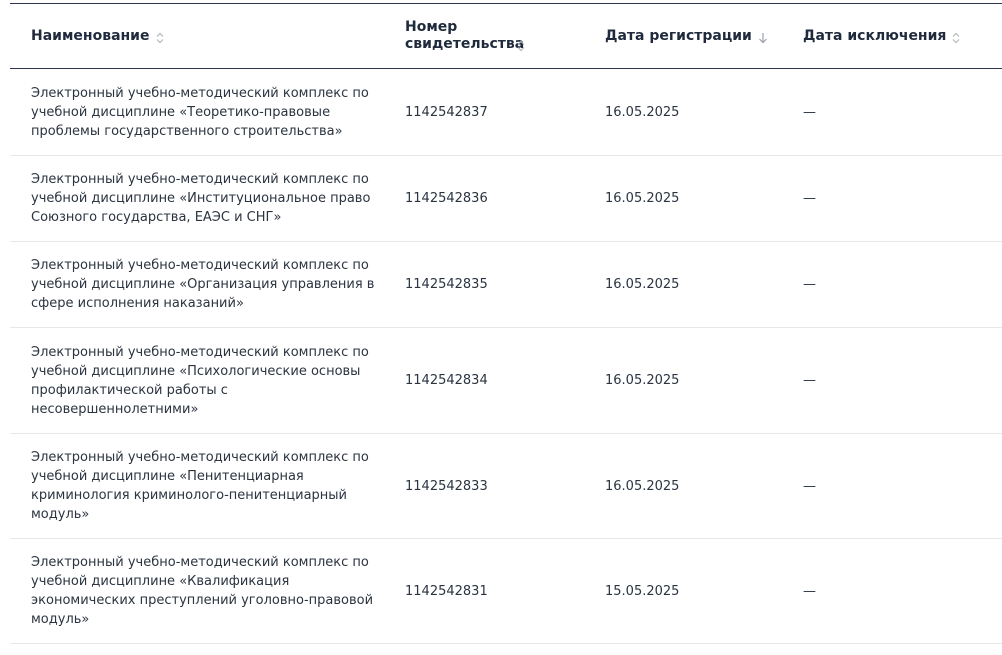 The image size is (1002, 655). What do you see at coordinates (446, 486) in the screenshot?
I see `cell-number: 1142542833` at bounding box center [446, 486].